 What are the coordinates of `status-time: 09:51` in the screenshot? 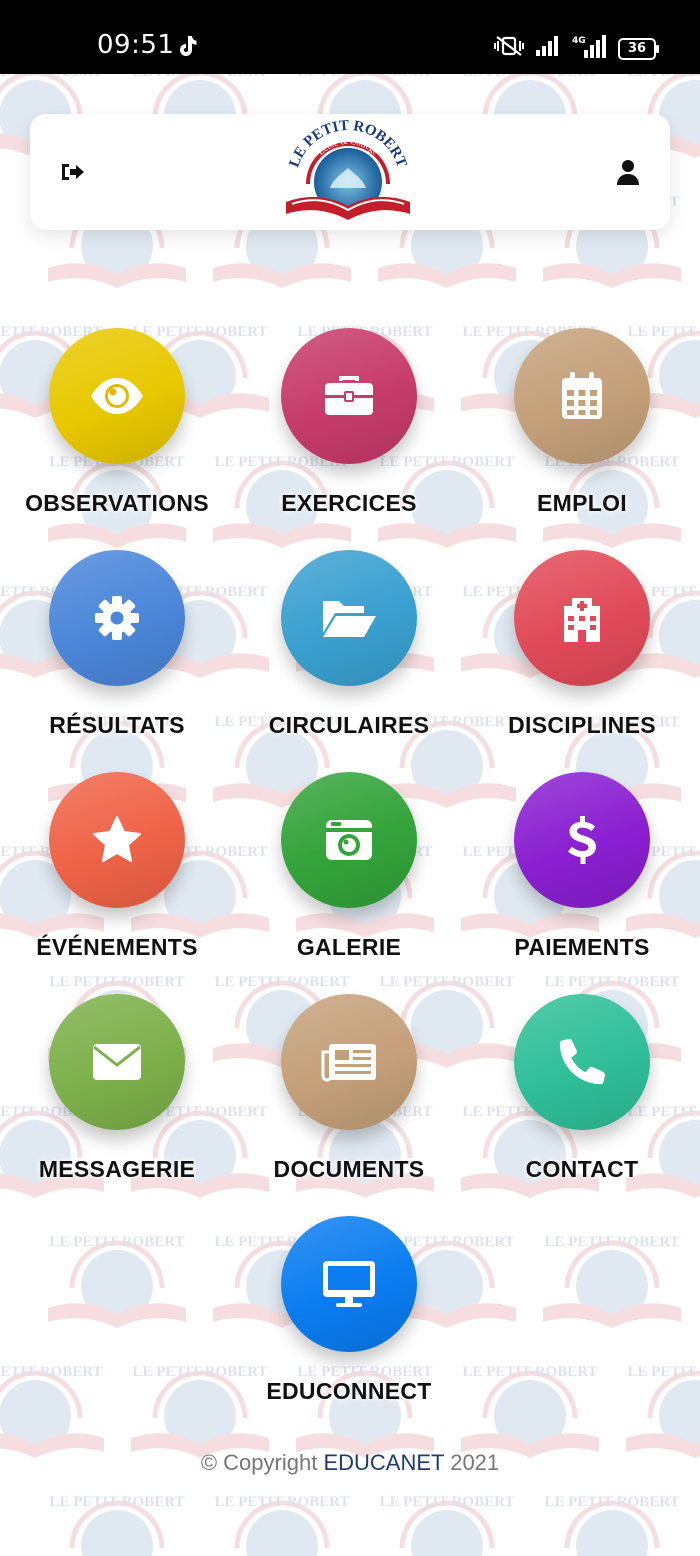 It's located at (136, 45).